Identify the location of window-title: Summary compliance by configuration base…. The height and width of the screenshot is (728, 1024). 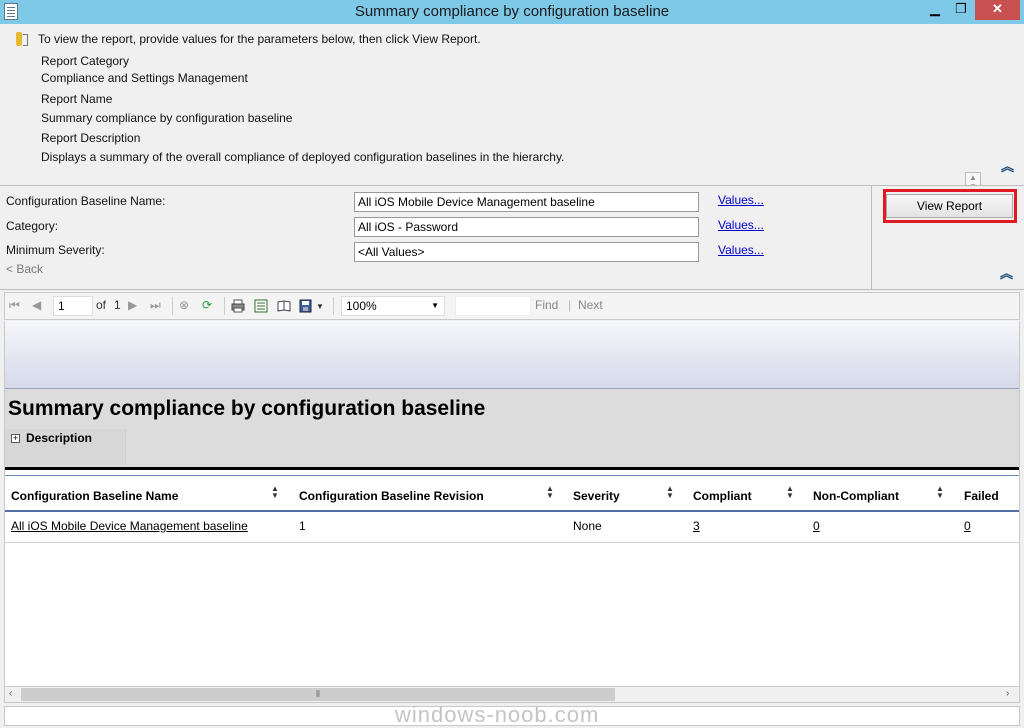
(512, 11).